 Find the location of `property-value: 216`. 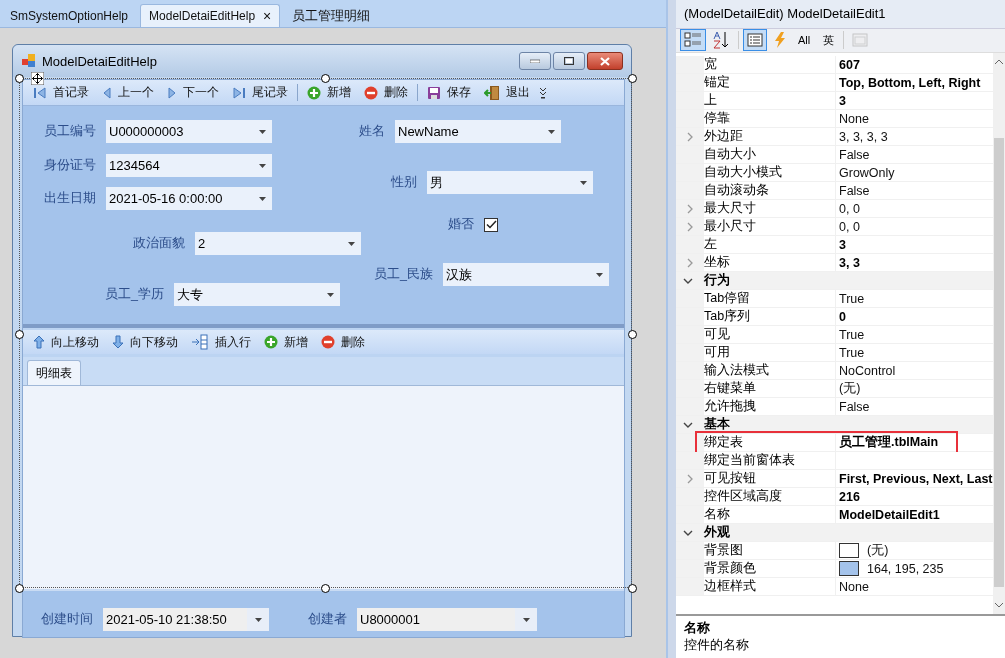

property-value: 216 is located at coordinates (849, 496).